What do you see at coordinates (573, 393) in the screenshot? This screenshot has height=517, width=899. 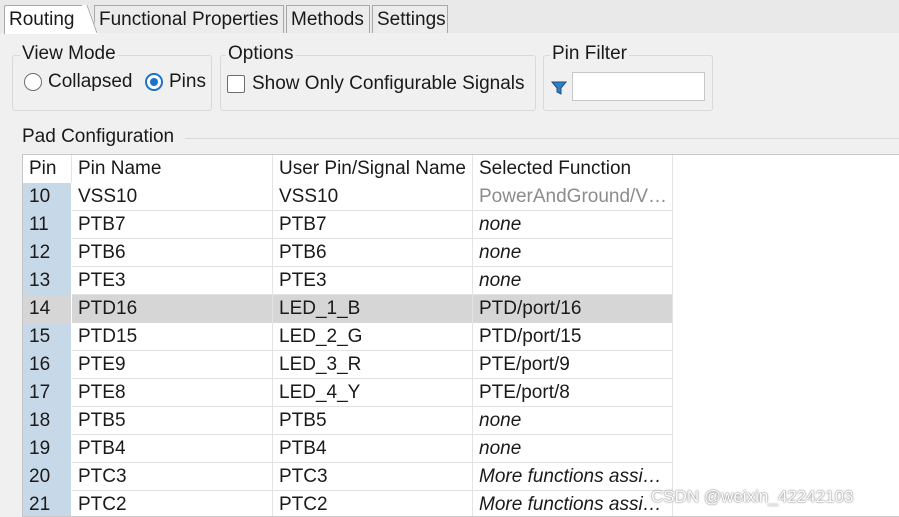 I see `cell-selected-function: PTE/port/8` at bounding box center [573, 393].